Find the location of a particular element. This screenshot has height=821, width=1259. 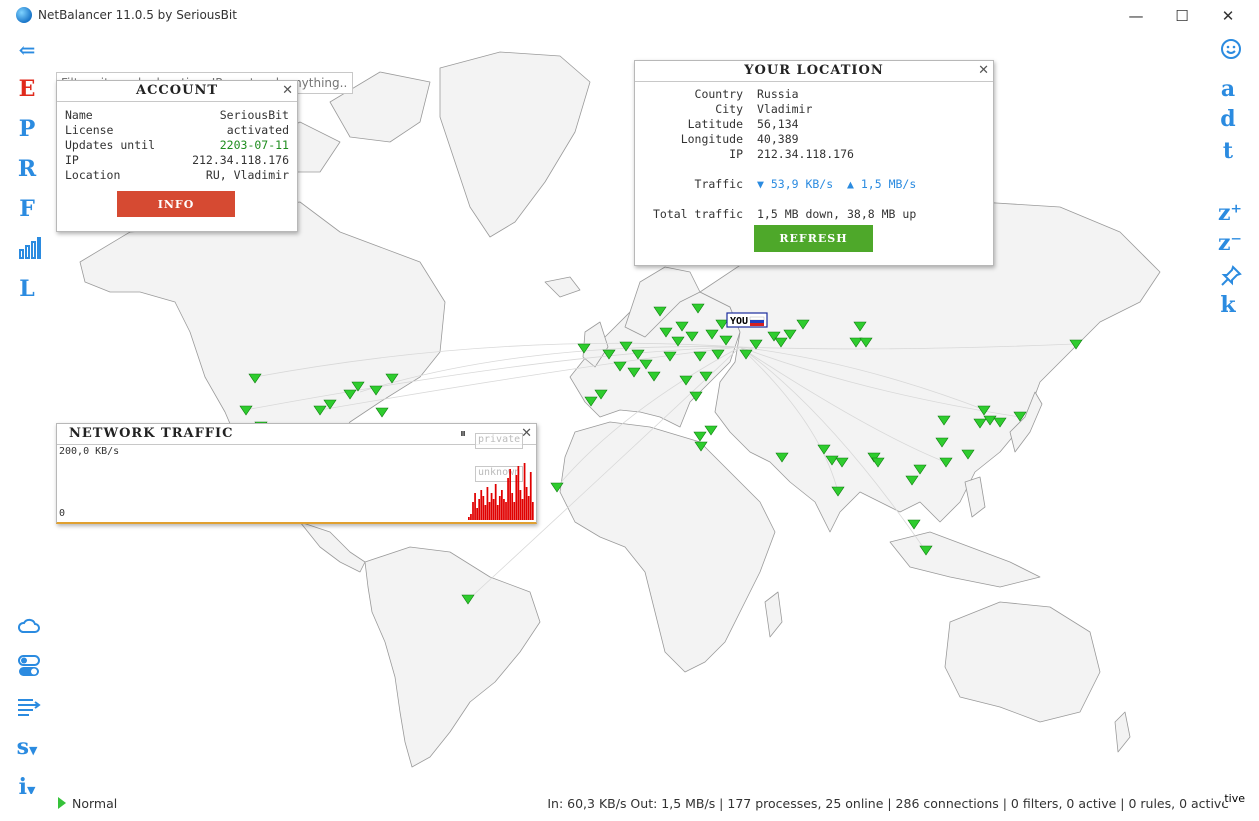

sidebar-item-p: P is located at coordinates (27, 129).